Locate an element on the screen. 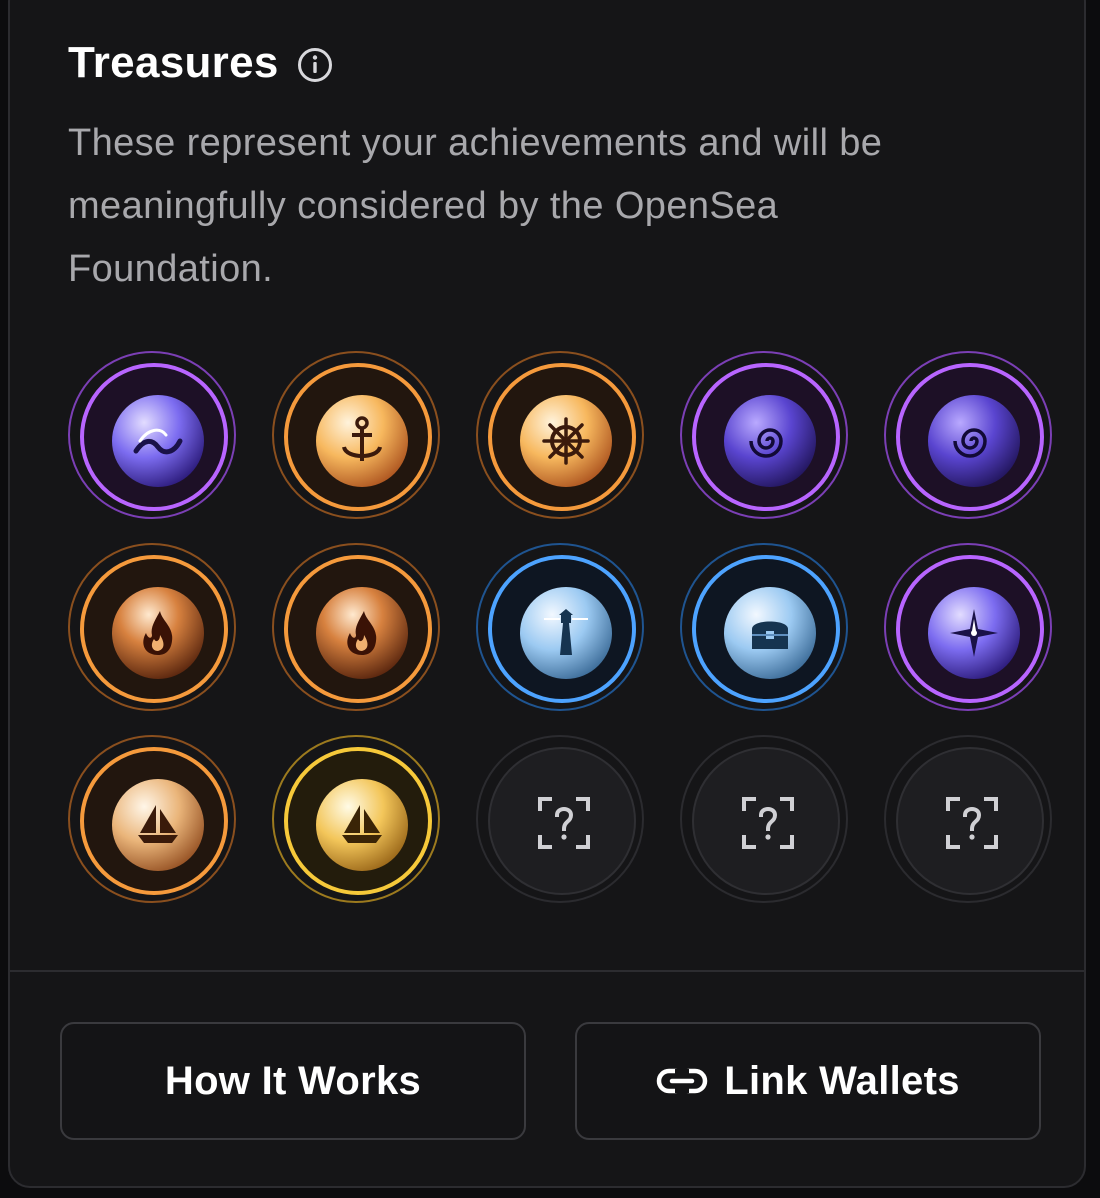 This screenshot has width=1100, height=1198. wave-icon is located at coordinates (158, 441).